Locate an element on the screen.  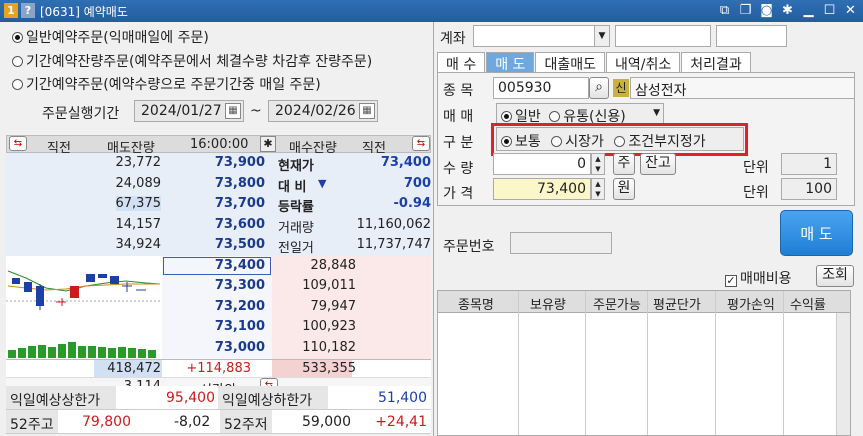
qty-label: 수 량 is located at coordinates (458, 169).